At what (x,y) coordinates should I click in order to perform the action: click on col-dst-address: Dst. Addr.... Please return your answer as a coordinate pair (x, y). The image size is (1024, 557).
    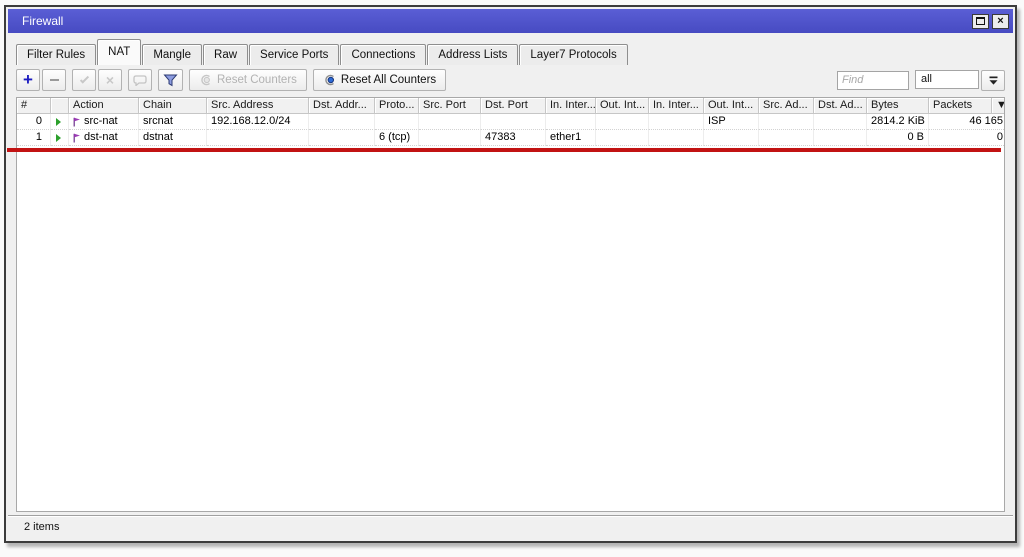
    Looking at the image, I should click on (342, 106).